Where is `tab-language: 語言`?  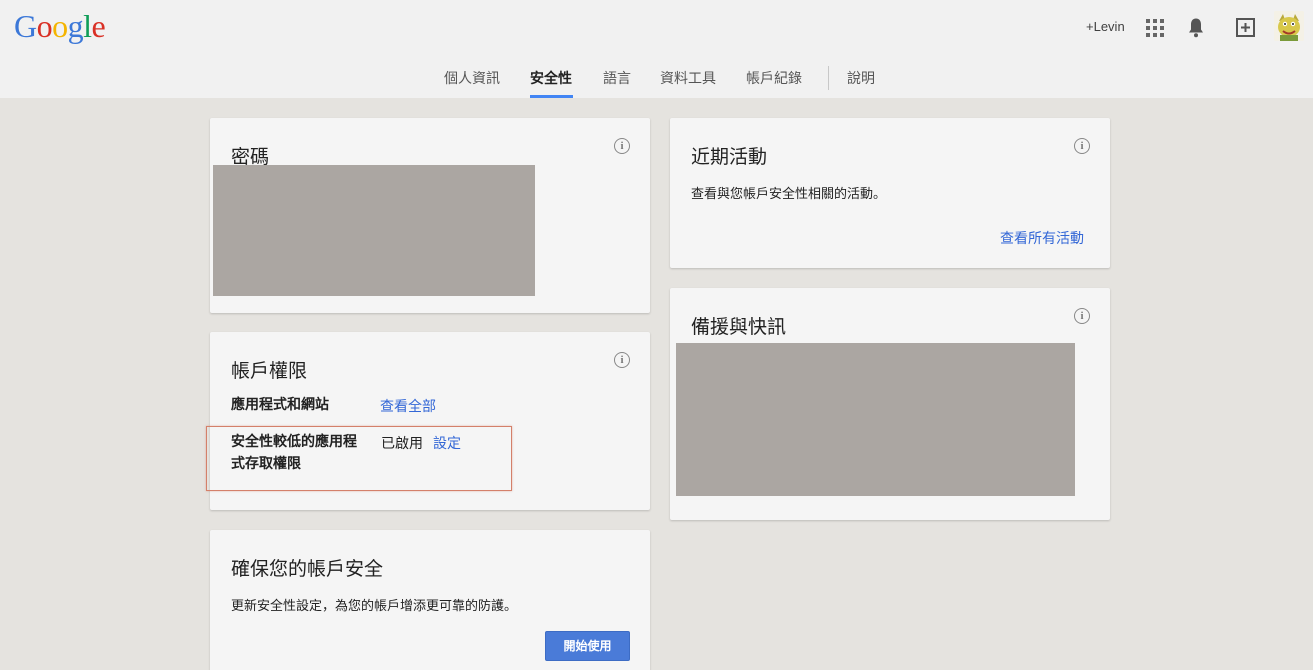 tab-language: 語言 is located at coordinates (617, 78).